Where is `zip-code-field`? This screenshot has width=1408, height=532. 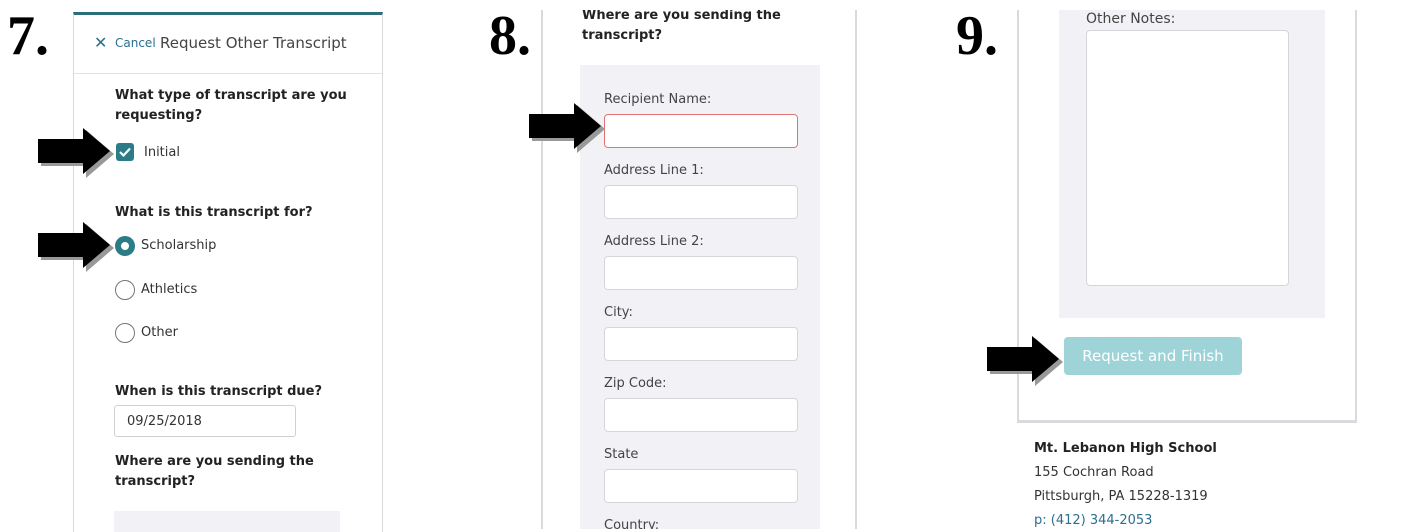
zip-code-field is located at coordinates (701, 415).